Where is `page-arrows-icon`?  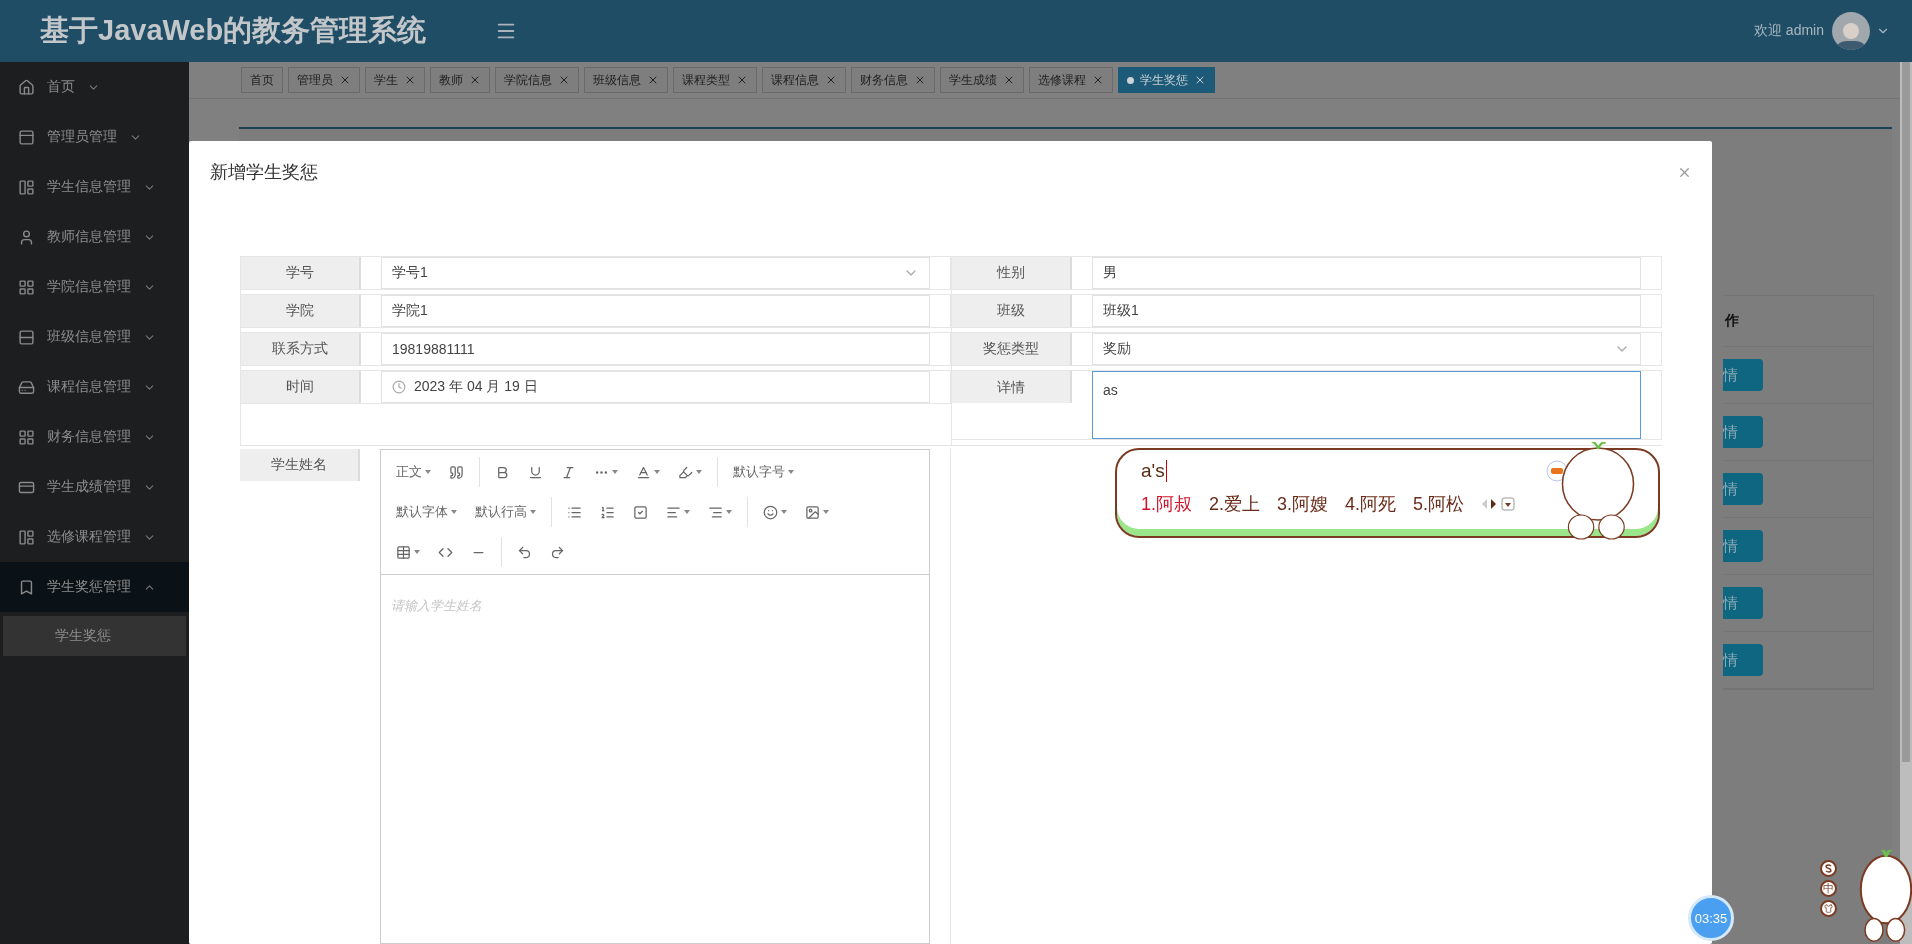 page-arrows-icon is located at coordinates (1499, 504).